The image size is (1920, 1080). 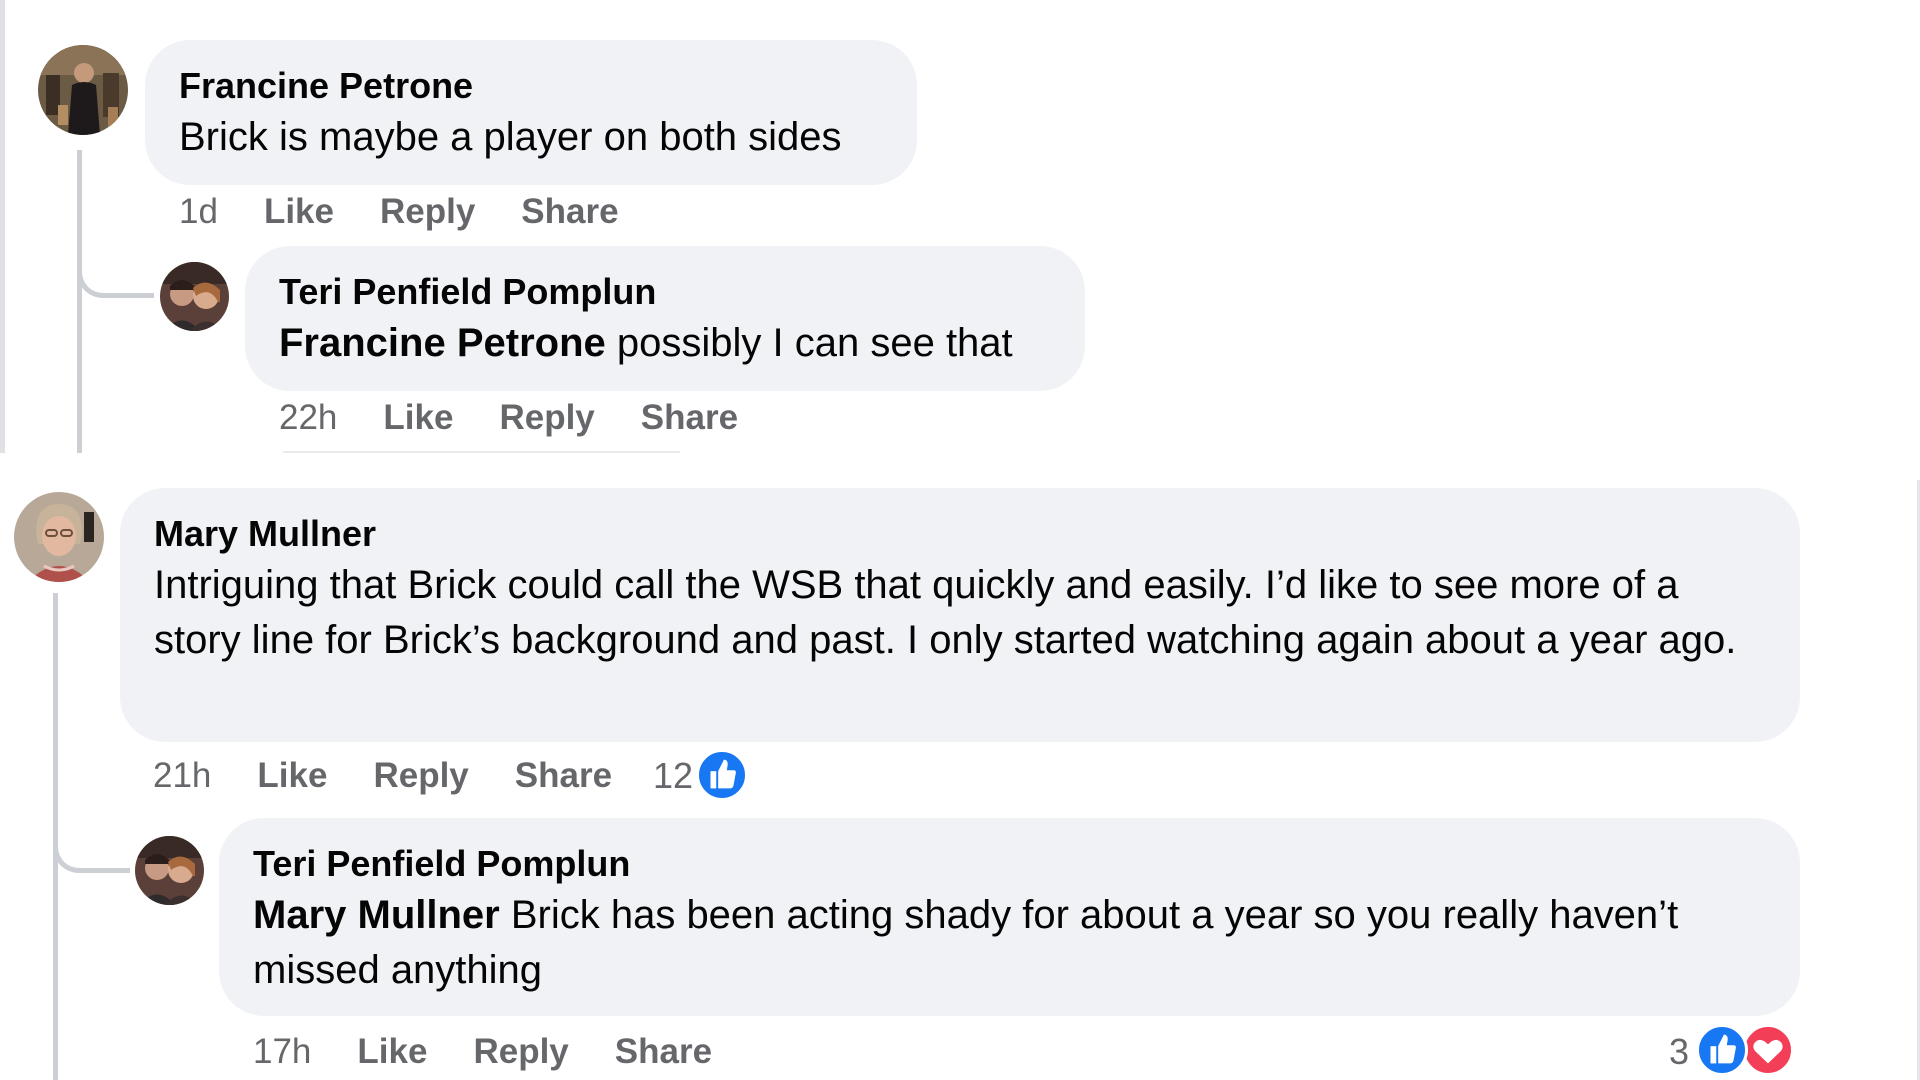 I want to click on comment-author: Mary Mullner, so click(x=265, y=534).